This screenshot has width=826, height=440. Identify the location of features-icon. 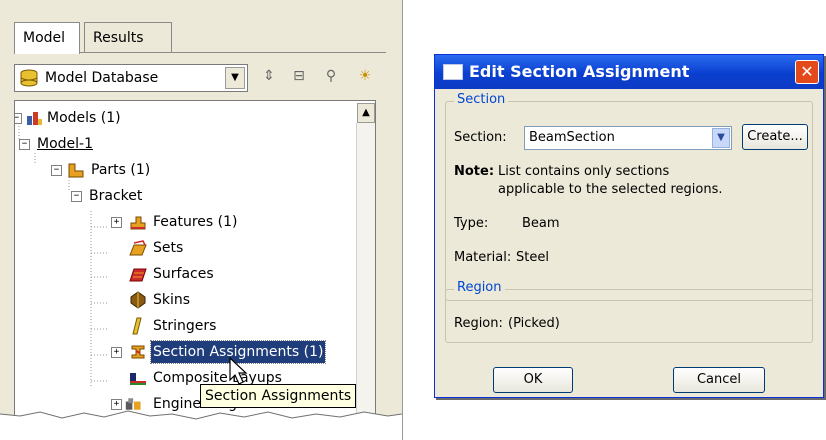
(138, 223).